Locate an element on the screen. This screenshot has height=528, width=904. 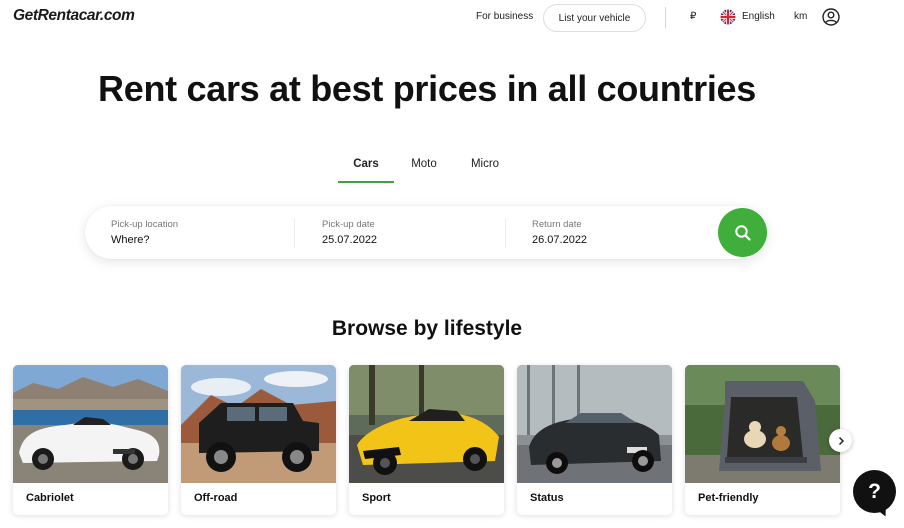
lifestyle-card-cabriolet: Cabriolet is located at coordinates (90, 440).